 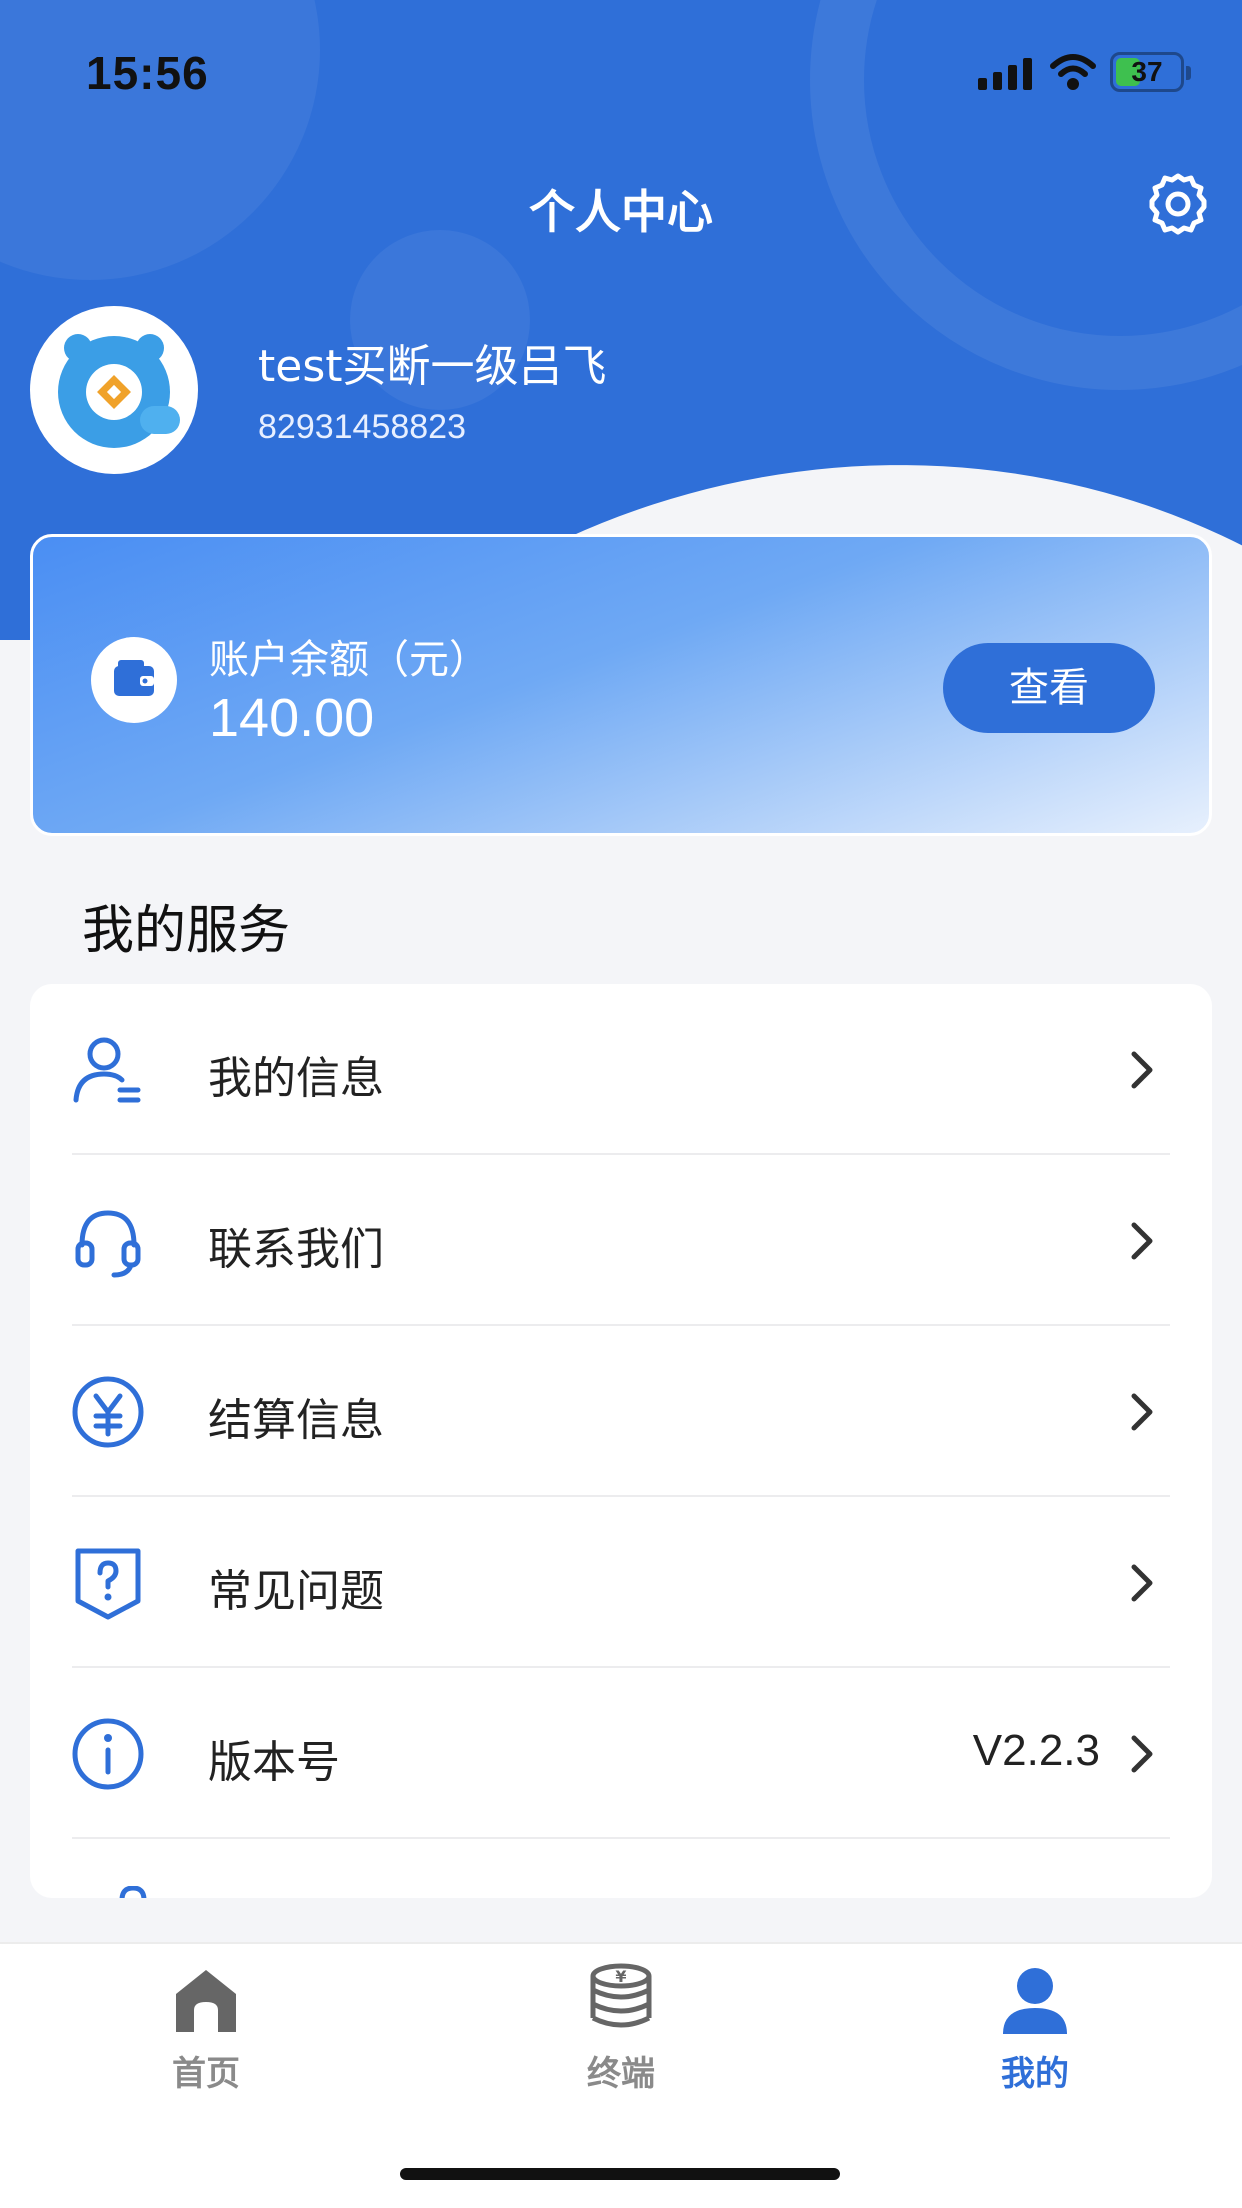 What do you see at coordinates (1036, 1750) in the screenshot?
I see `version-value: V2.2.3` at bounding box center [1036, 1750].